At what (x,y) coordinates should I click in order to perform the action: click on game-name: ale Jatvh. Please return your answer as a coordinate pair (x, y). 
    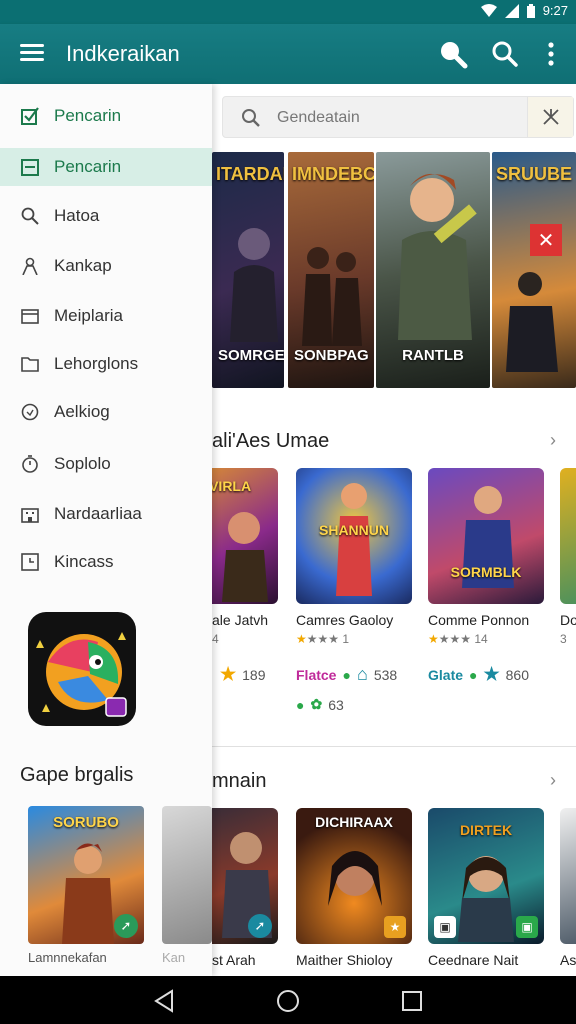
    Looking at the image, I should click on (240, 620).